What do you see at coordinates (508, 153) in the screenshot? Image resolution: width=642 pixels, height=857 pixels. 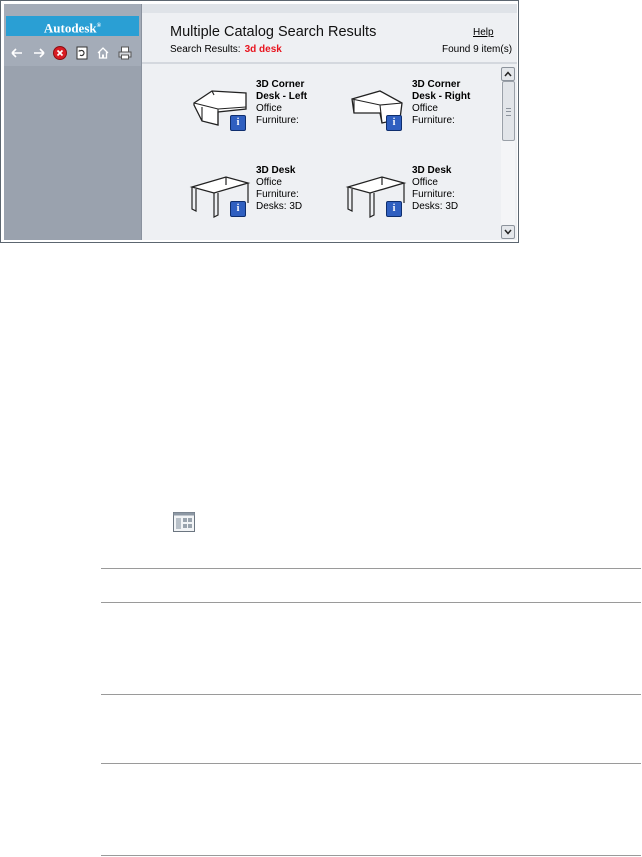 I see `vertical-scrollbar` at bounding box center [508, 153].